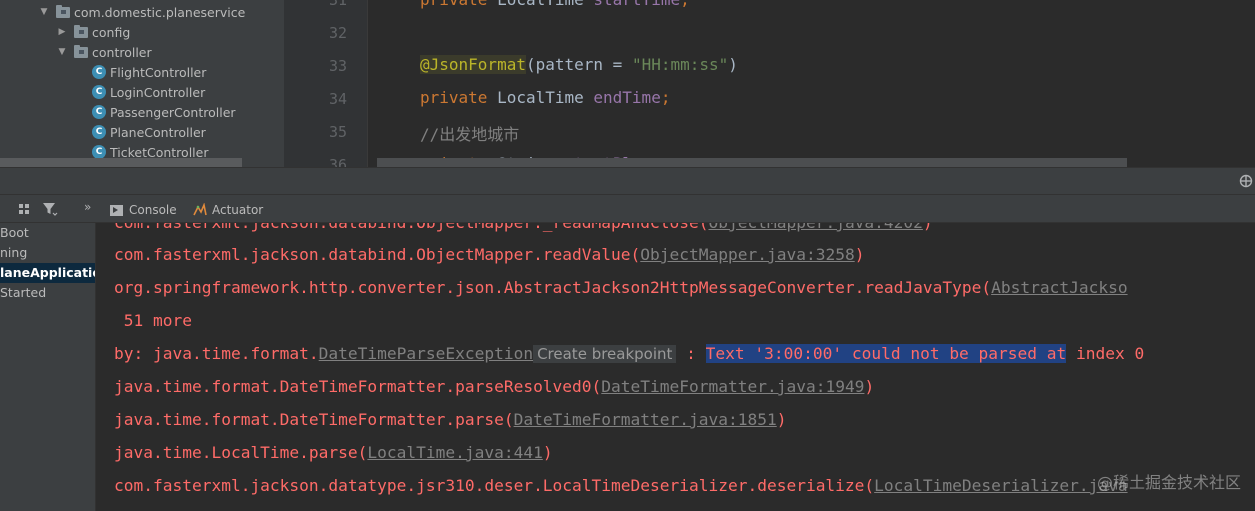  Describe the element at coordinates (160, 12) in the screenshot. I see `tree-item-label: com.domestic.planeservice` at that location.